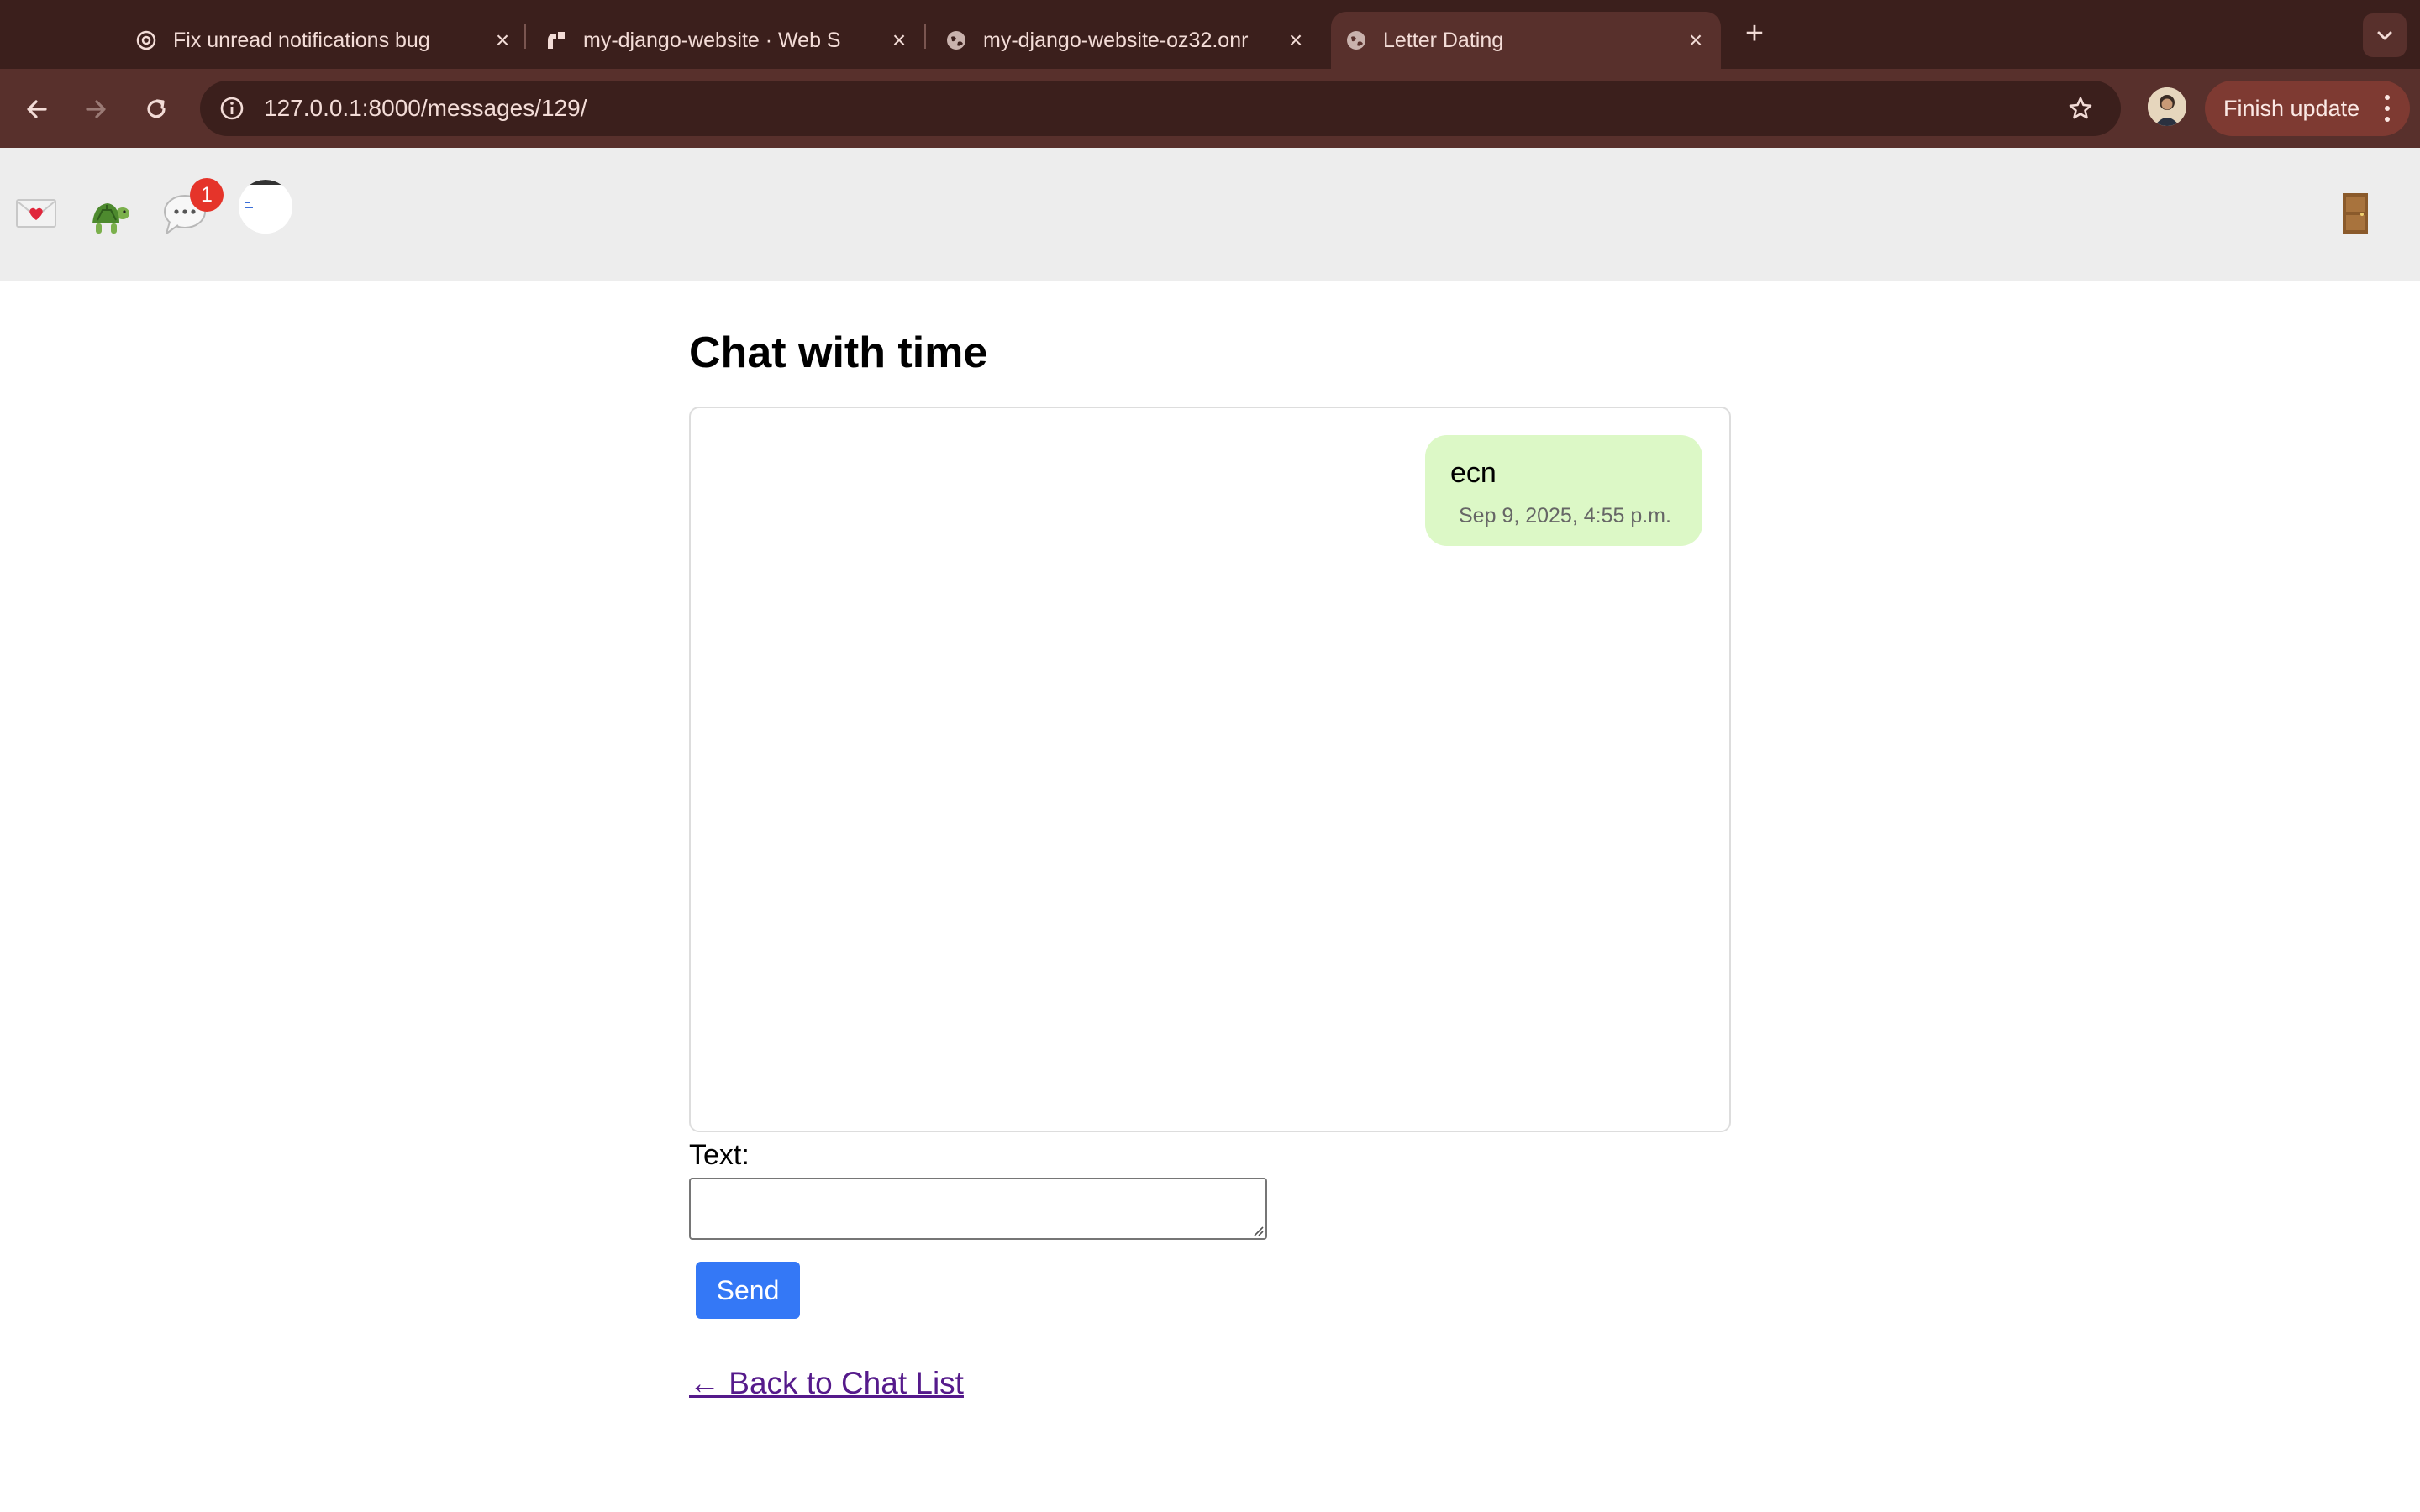  I want to click on tab-title: Fix unread notifications bug, so click(301, 40).